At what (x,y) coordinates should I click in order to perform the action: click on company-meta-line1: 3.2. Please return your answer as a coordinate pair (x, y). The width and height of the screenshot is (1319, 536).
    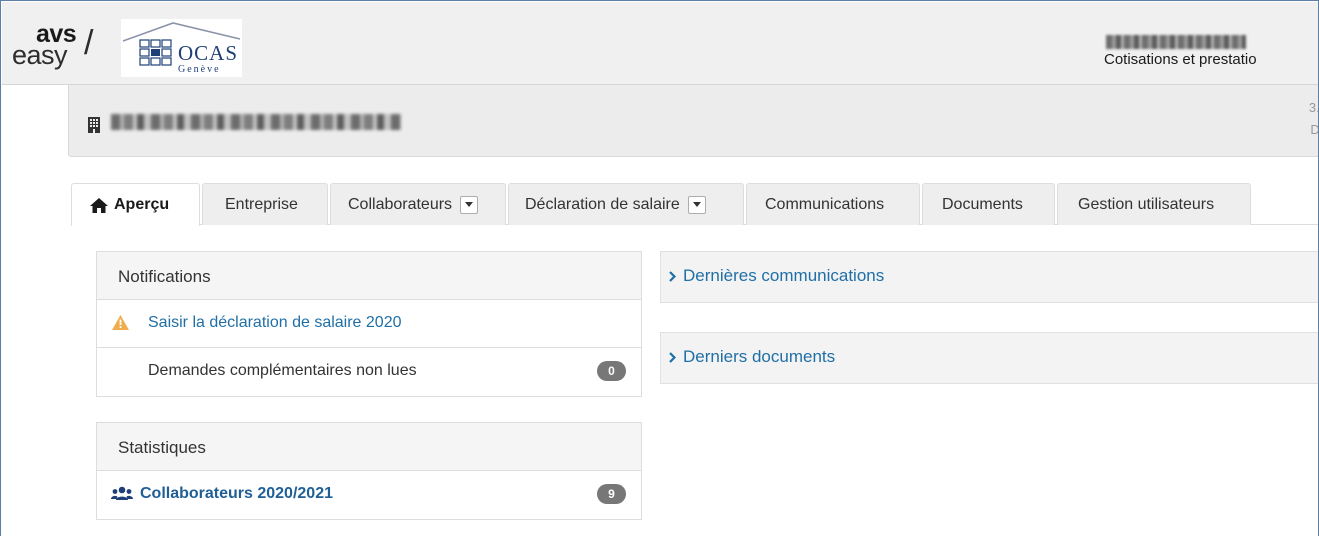
    Looking at the image, I should click on (1313, 107).